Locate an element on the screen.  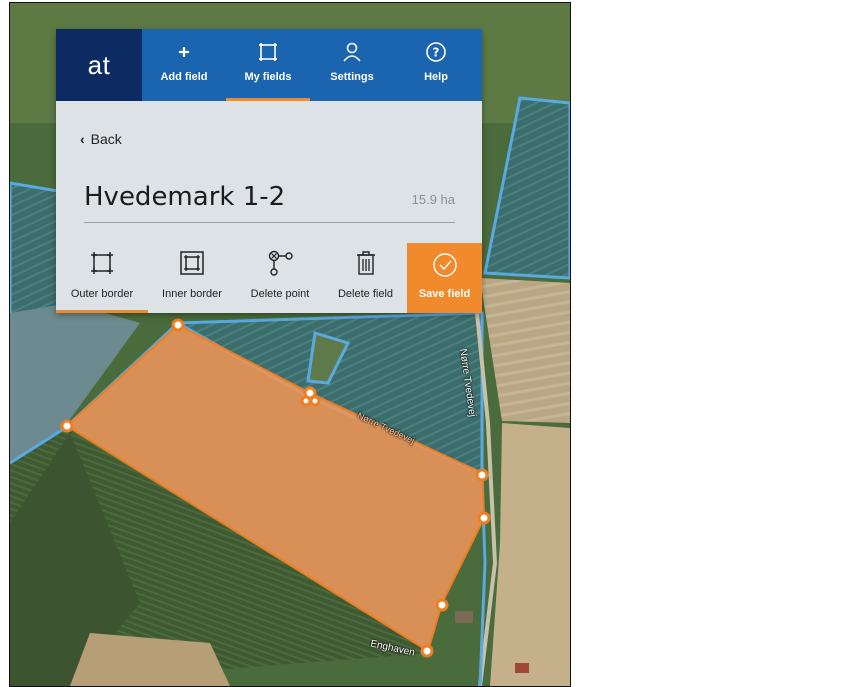
back-button: ‹ Back is located at coordinates (101, 139).